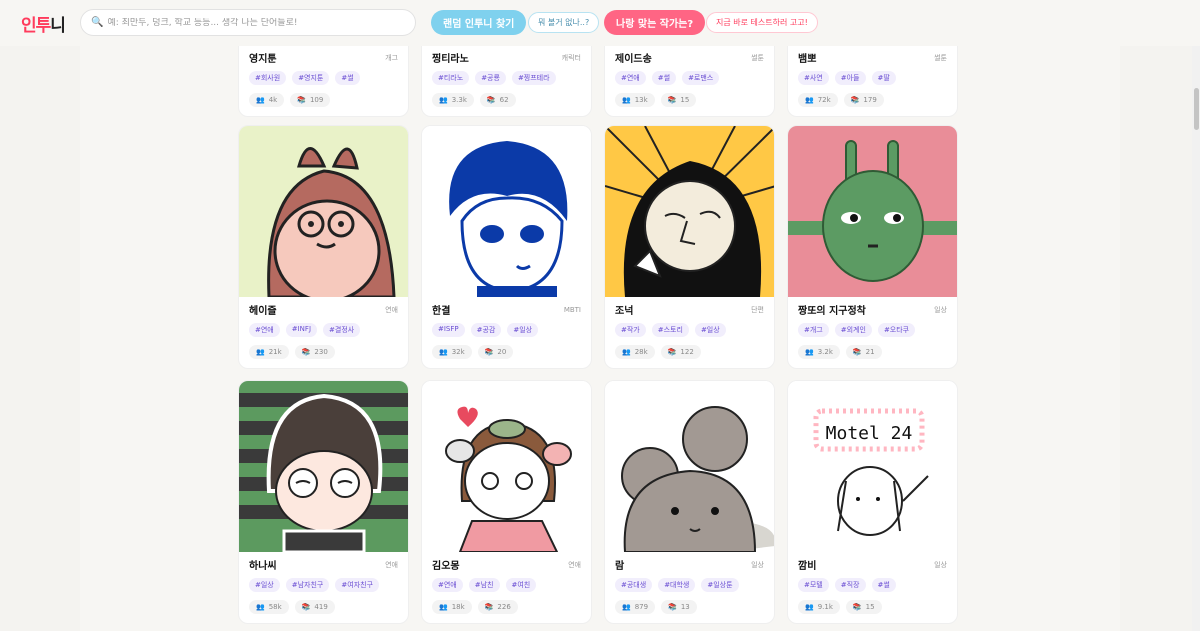 This screenshot has width=1200, height=631. What do you see at coordinates (490, 78) in the screenshot?
I see `tag: #공룡` at bounding box center [490, 78].